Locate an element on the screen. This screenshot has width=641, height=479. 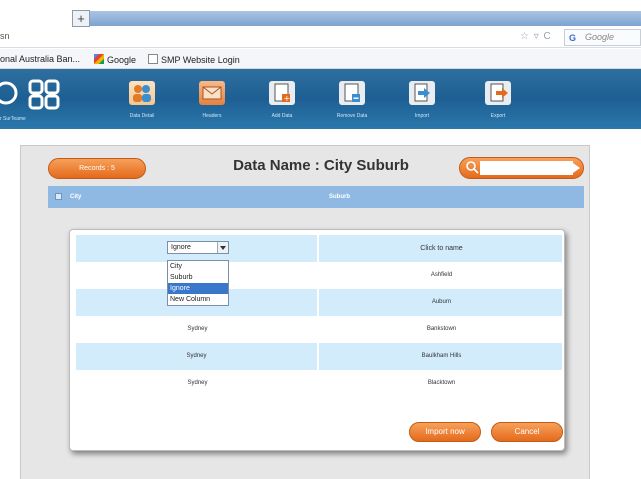
toolbar-data-detail-button: Data Detail is located at coordinates (142, 99).